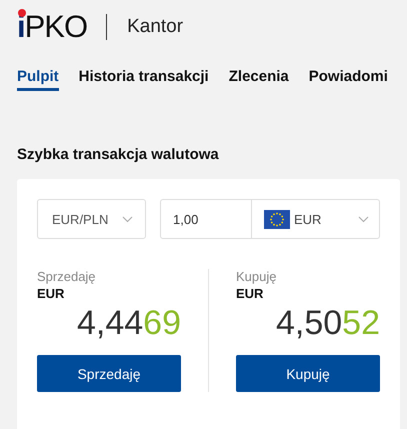  Describe the element at coordinates (258, 79) in the screenshot. I see `nav-tab: Zlecenia` at that location.